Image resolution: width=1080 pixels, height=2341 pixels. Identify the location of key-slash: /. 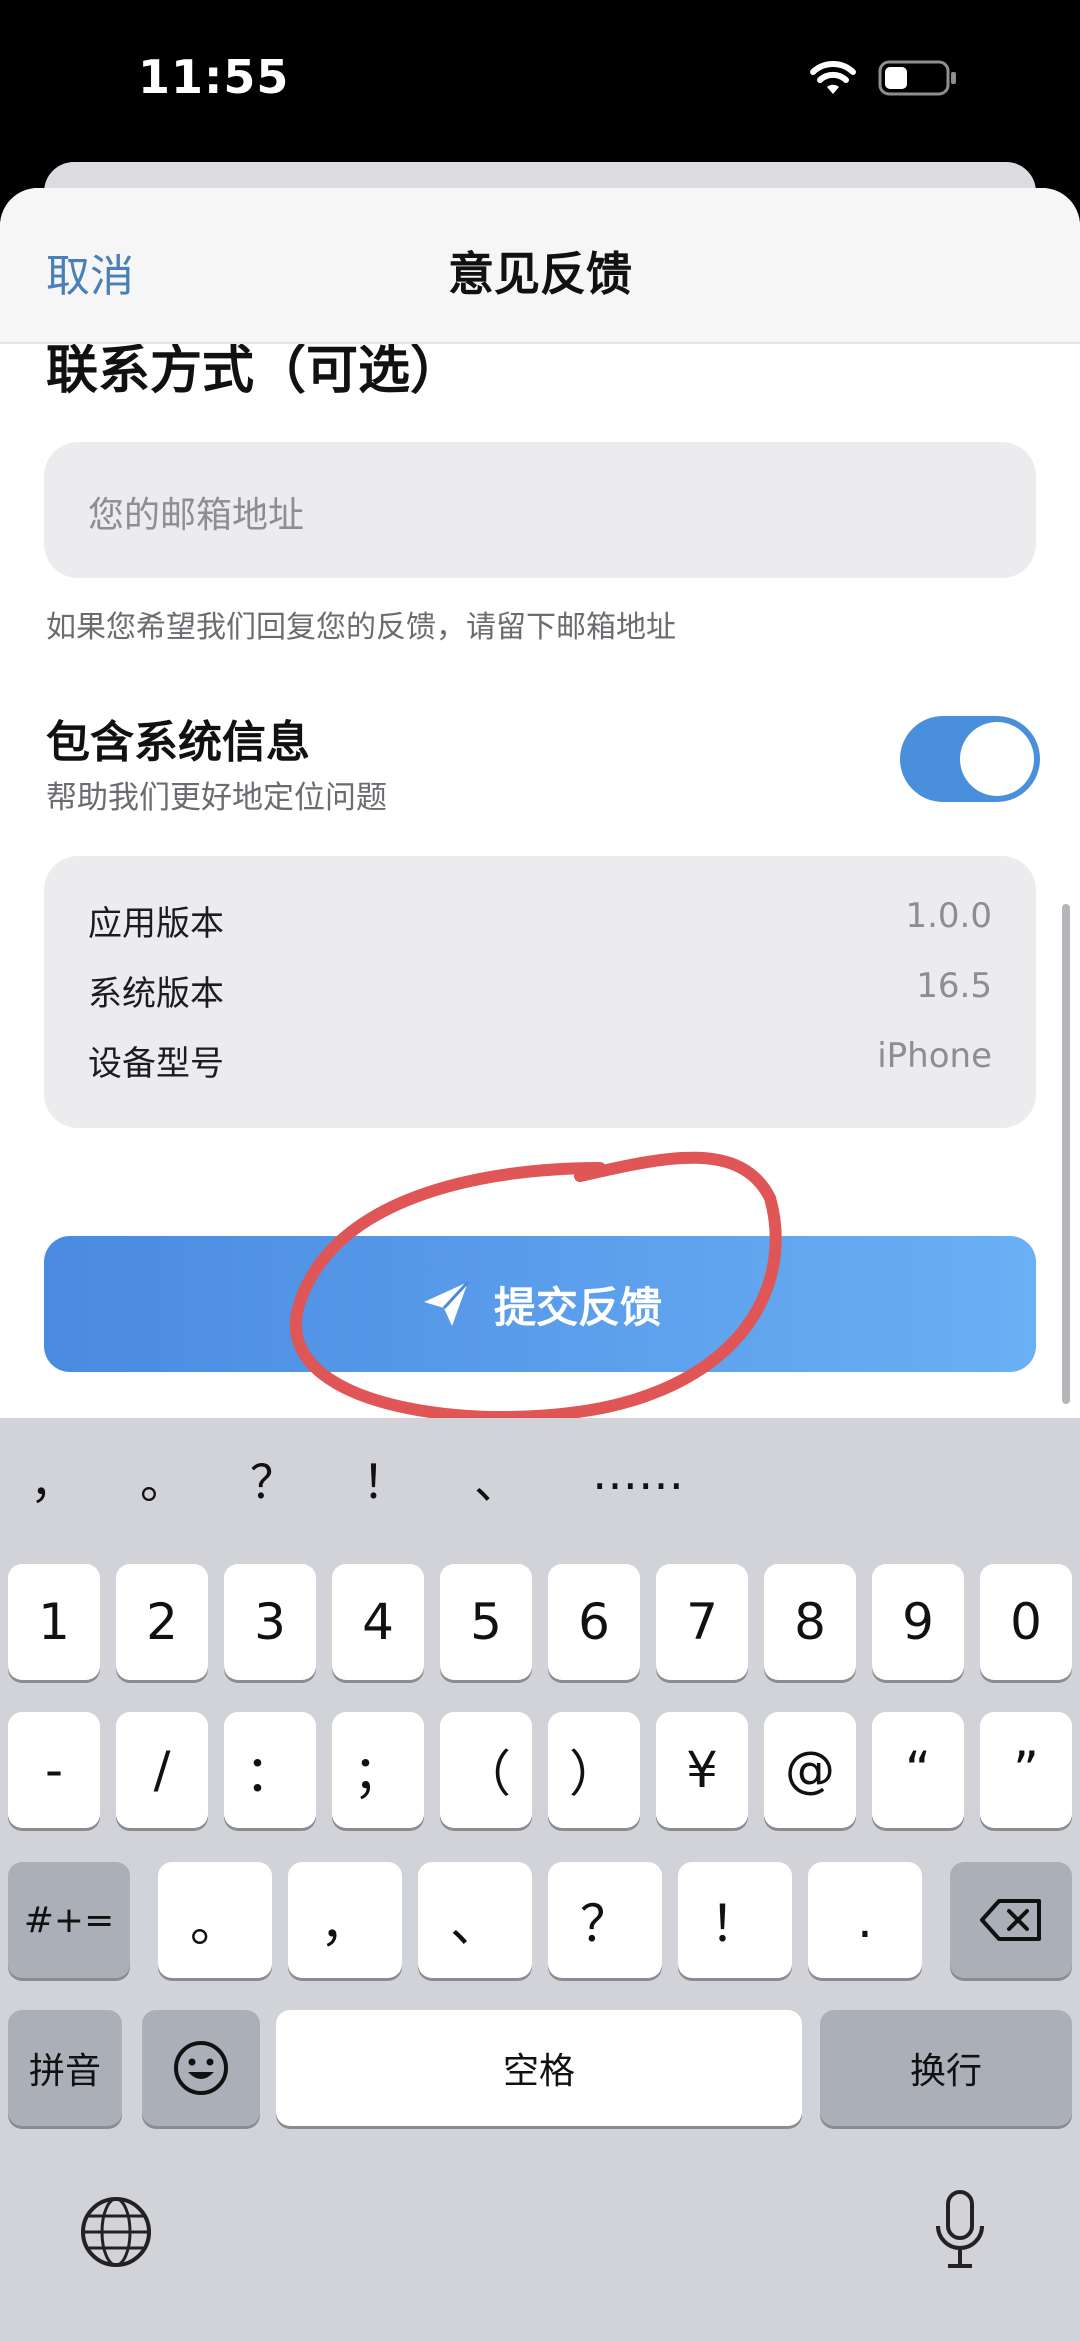
(162, 1770).